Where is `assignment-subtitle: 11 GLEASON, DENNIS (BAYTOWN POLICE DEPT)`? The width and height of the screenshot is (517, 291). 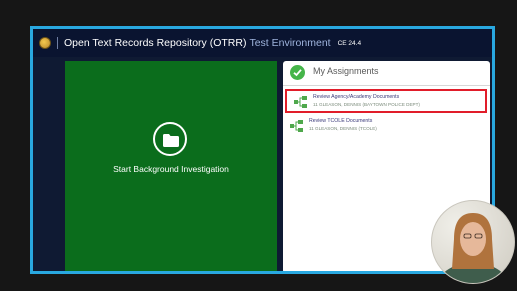
assignment-subtitle: 11 GLEASON, DENNIS (BAYTOWN POLICE DEPT) is located at coordinates (366, 104).